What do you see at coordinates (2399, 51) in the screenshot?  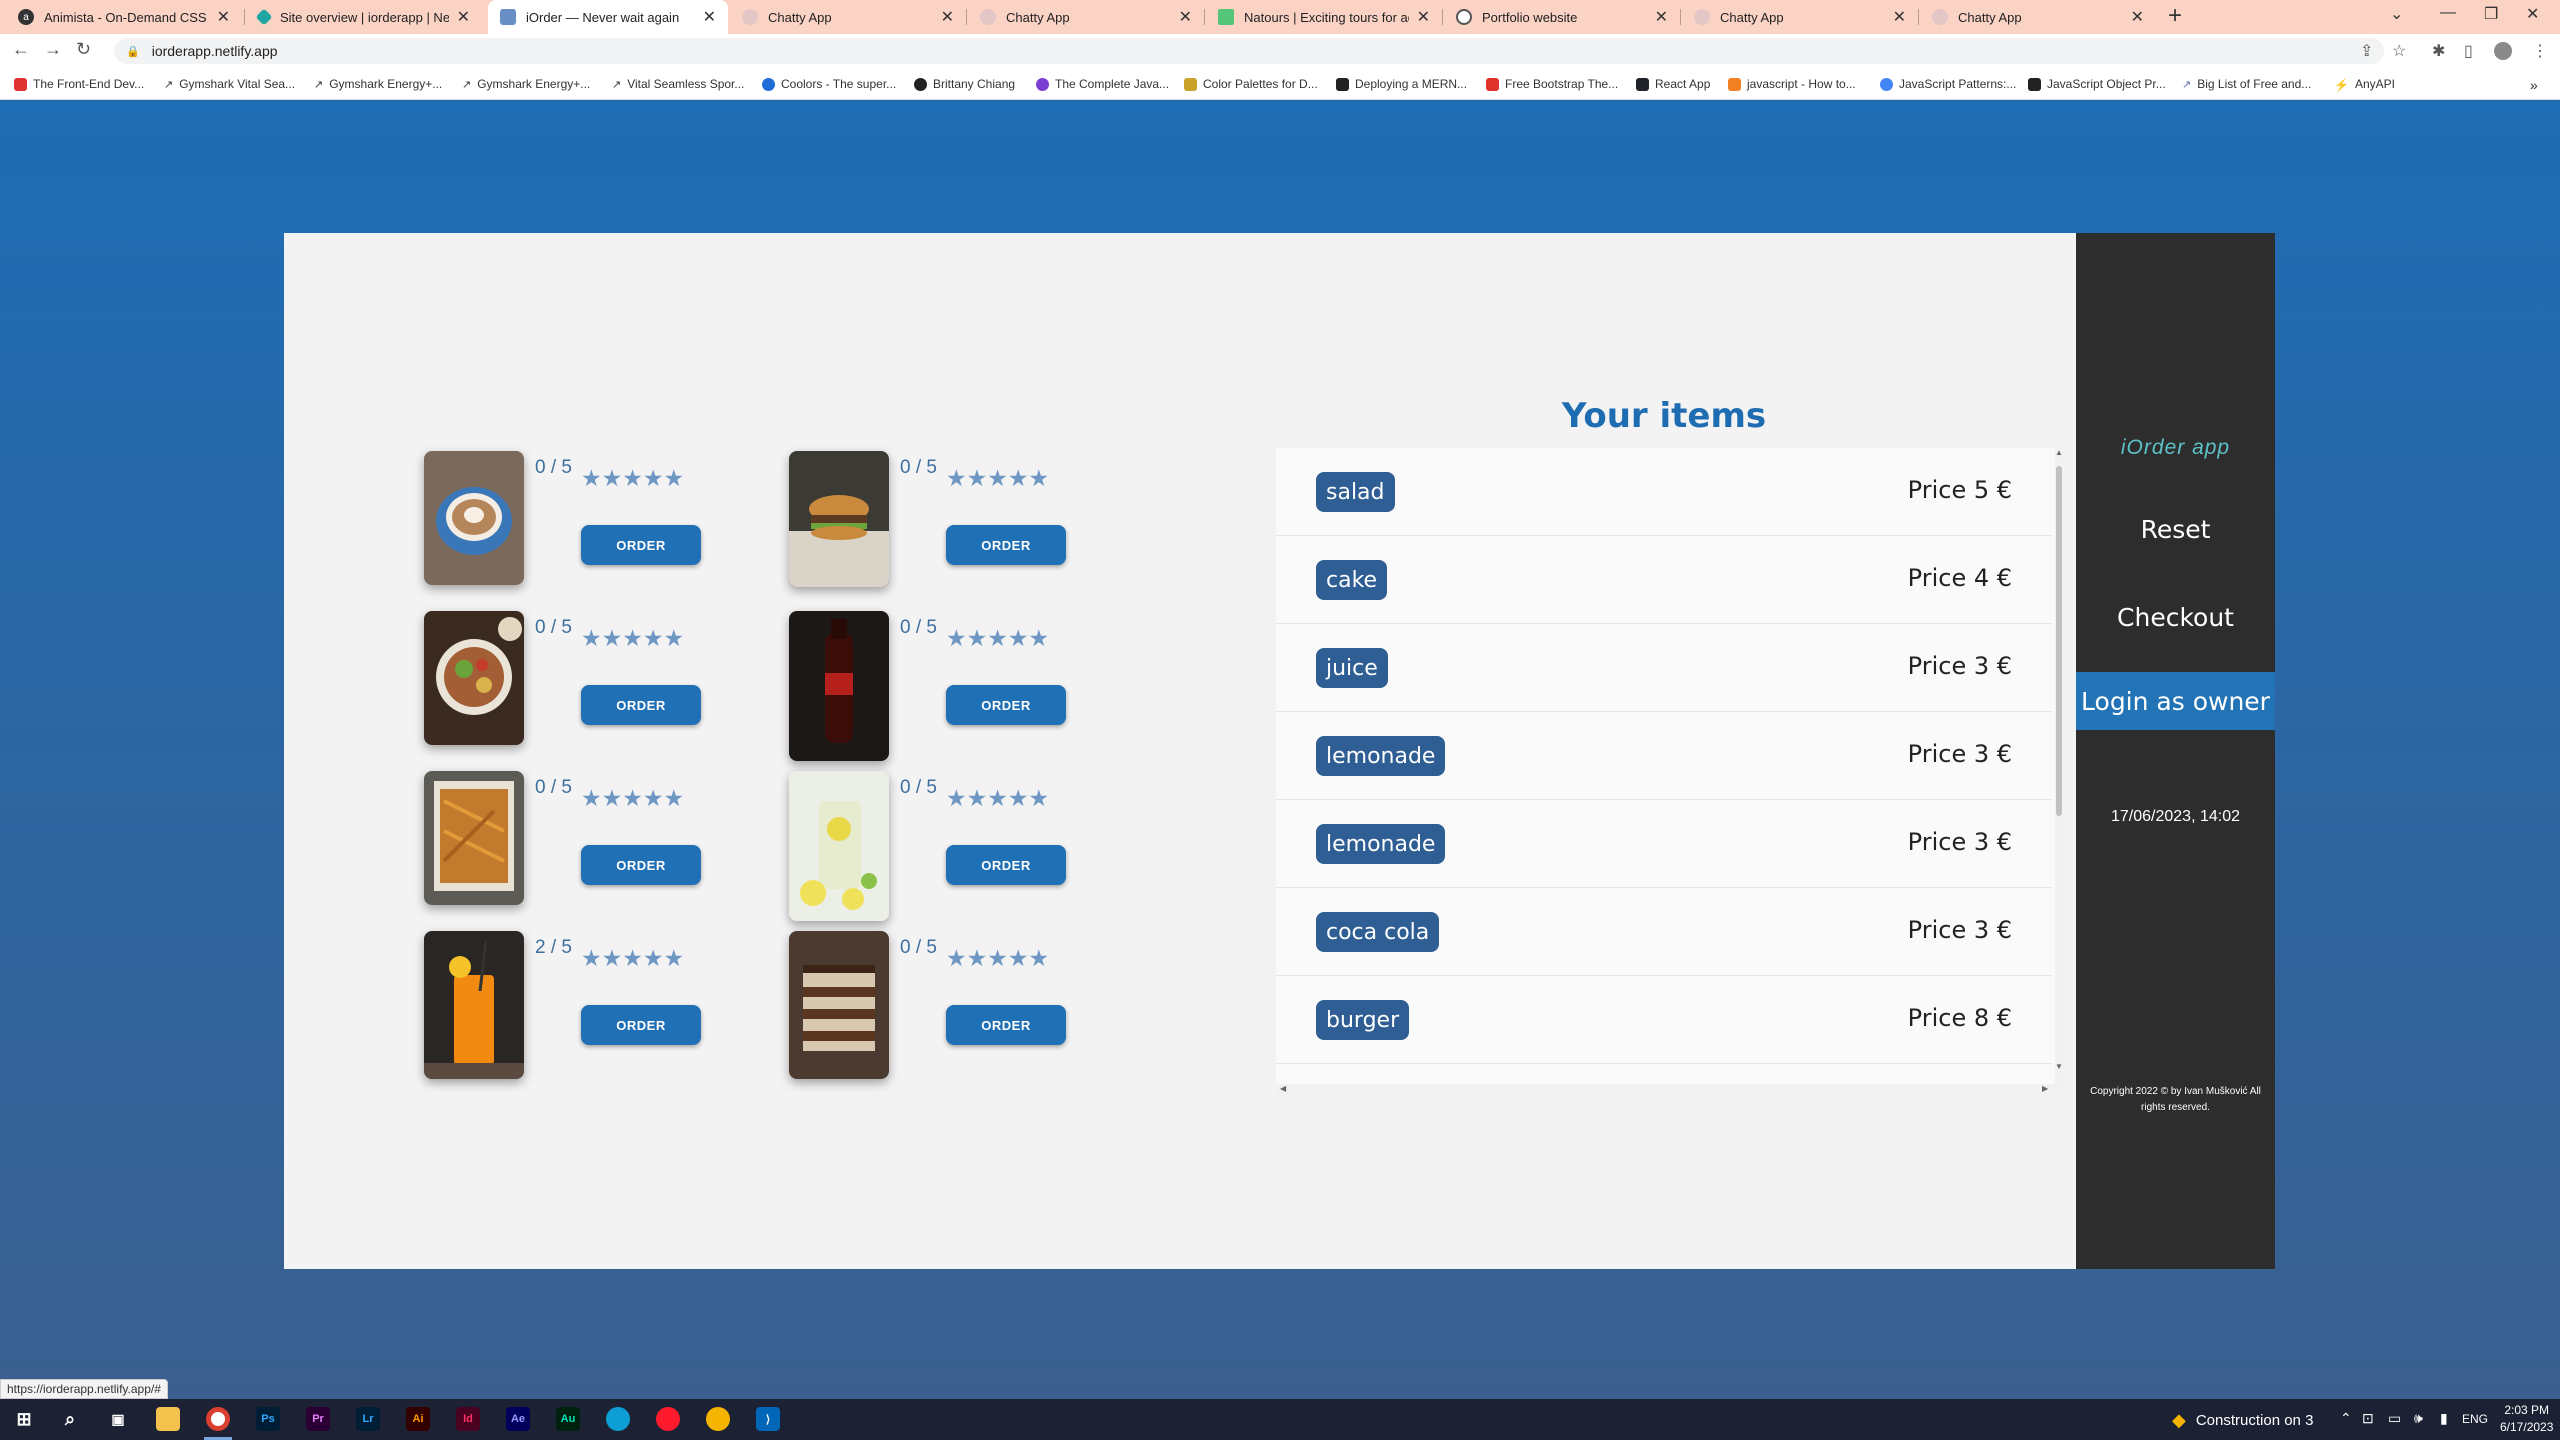 I see `bookmark-star-icon: ☆` at bounding box center [2399, 51].